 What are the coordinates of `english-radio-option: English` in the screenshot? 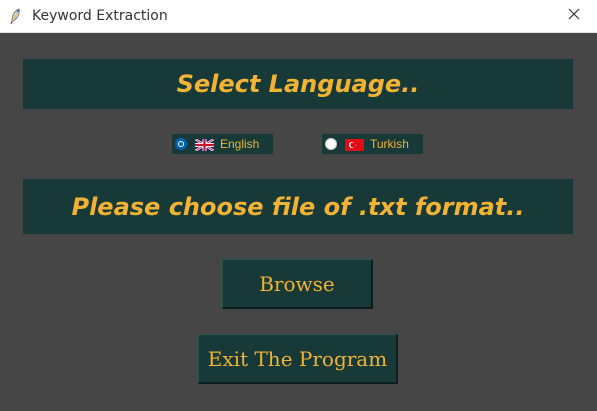 It's located at (222, 144).